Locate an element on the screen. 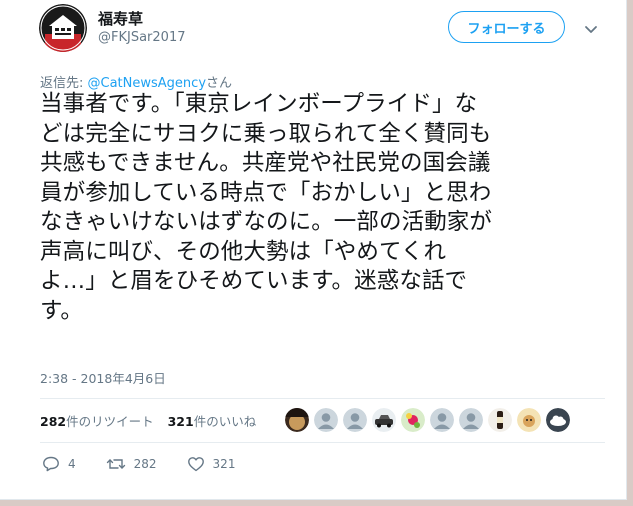 The width and height of the screenshot is (633, 506). retweet-button: 282 is located at coordinates (131, 464).